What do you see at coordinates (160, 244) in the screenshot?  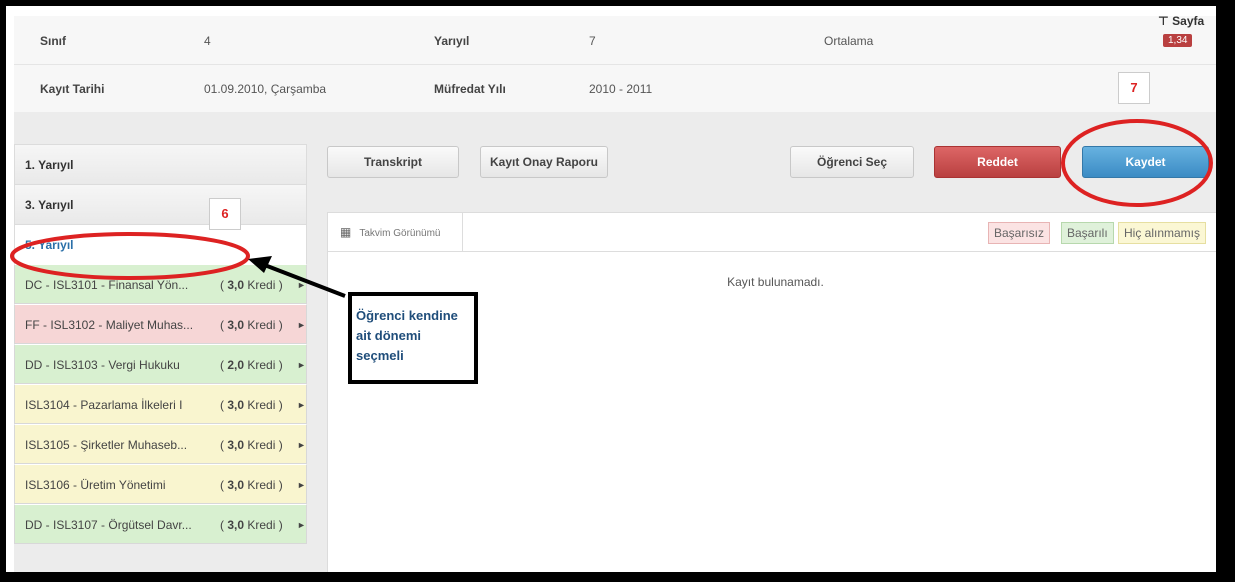 I see `sidebar-item-yariyil-5: 5. Yarıyıl` at bounding box center [160, 244].